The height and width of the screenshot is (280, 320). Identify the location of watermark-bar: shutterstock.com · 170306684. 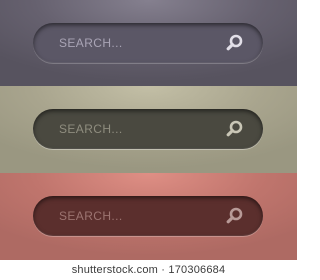
(148, 270).